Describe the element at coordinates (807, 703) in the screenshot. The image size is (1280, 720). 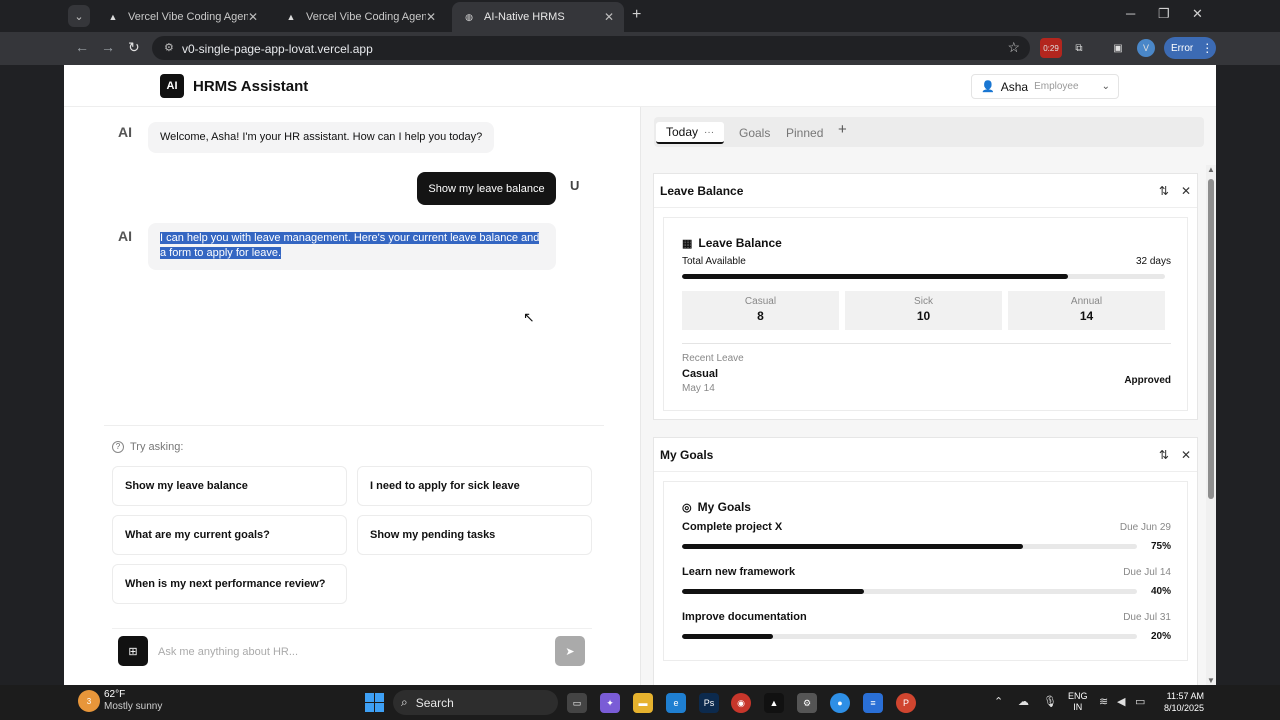
I see `settings-icon: ⚙` at that location.